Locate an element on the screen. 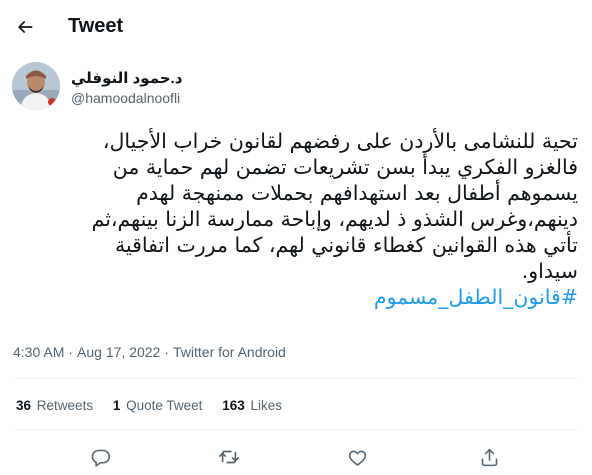 The image size is (592, 475). quote-tweets-label: Quote Tweet is located at coordinates (164, 405).